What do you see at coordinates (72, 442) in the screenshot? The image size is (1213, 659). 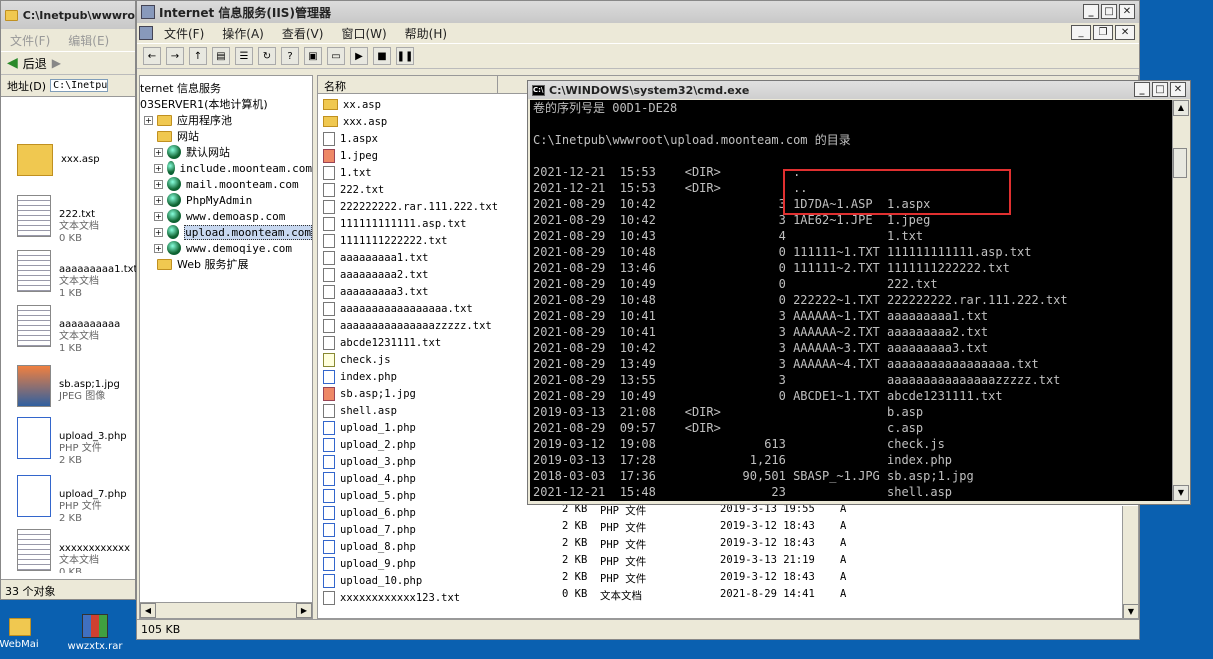 I see `explorer-item: upload_3.php PHP 文件 2 KB` at bounding box center [72, 442].